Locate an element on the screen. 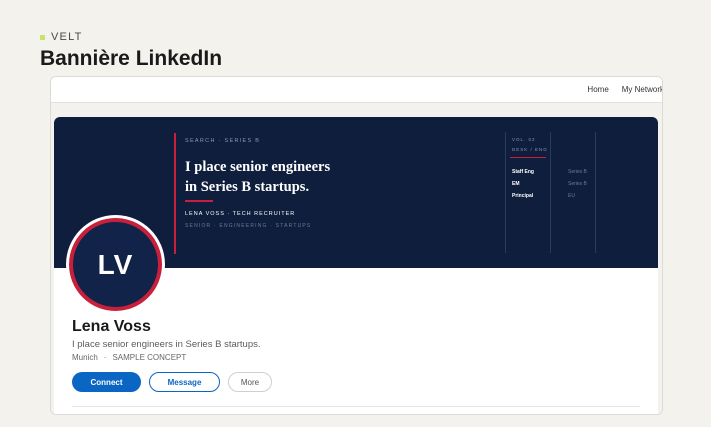 The width and height of the screenshot is (711, 427). headline-underline is located at coordinates (199, 201).